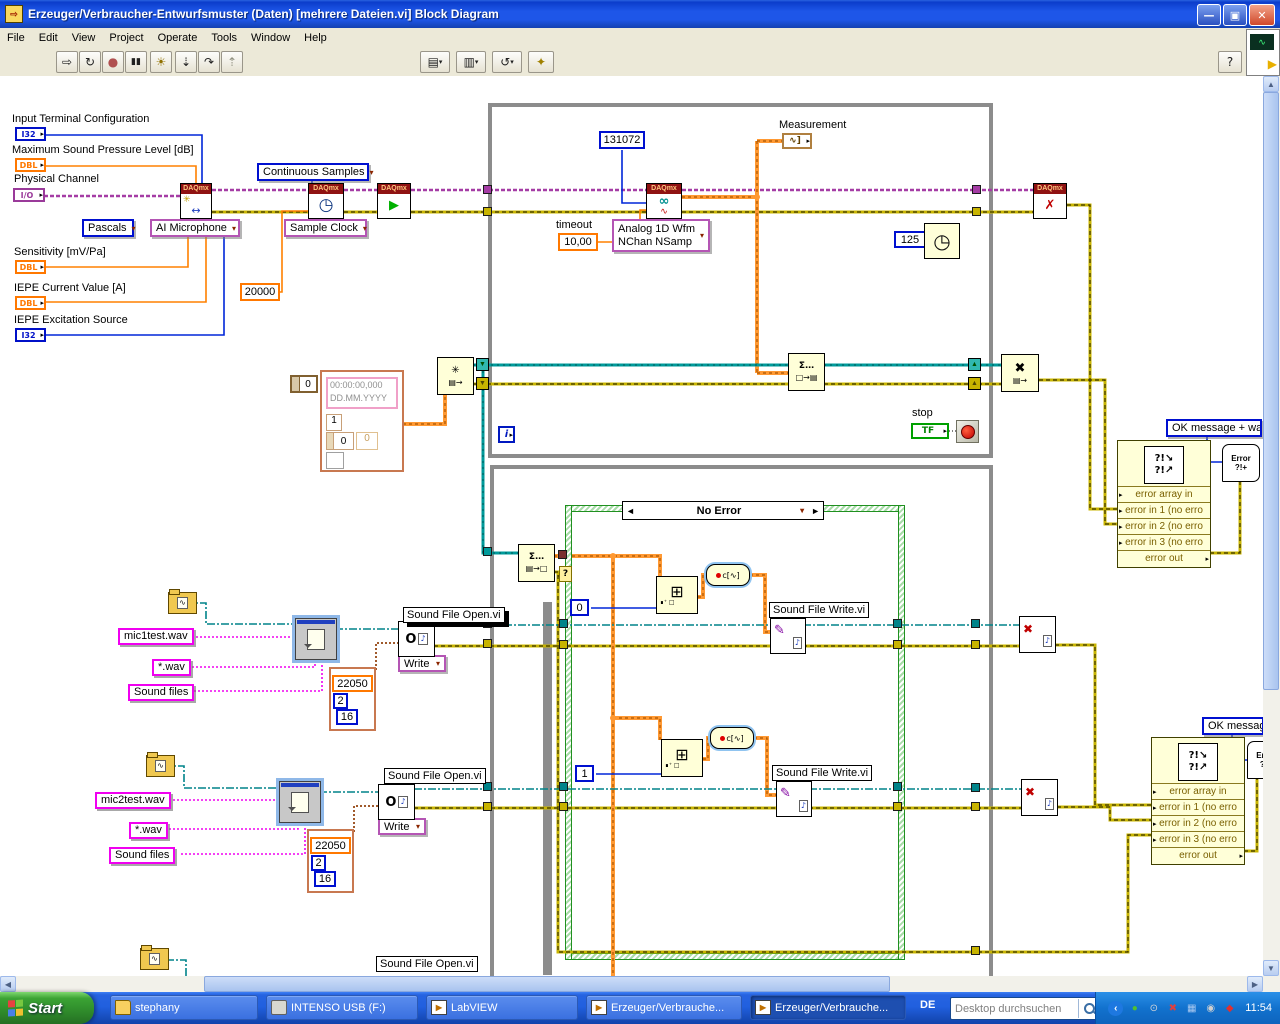 The image size is (1280, 1024). Describe the element at coordinates (30, 267) in the screenshot. I see `terminal-sensitivity-dbl: DBL` at that location.